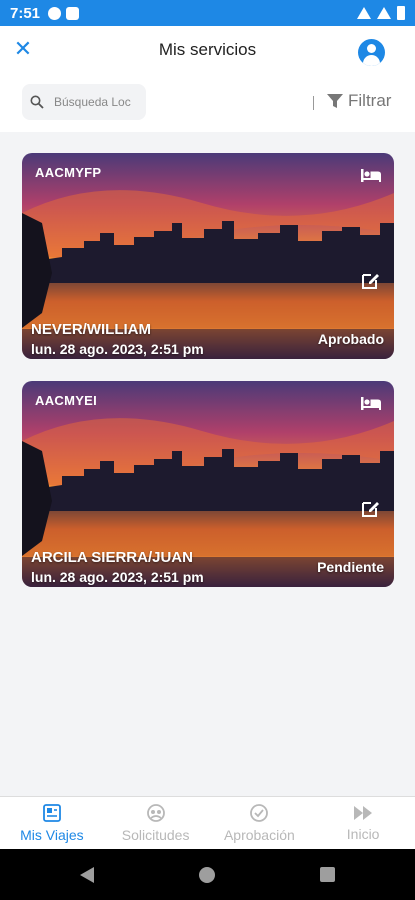  I want to click on signal-icon, so click(384, 13).